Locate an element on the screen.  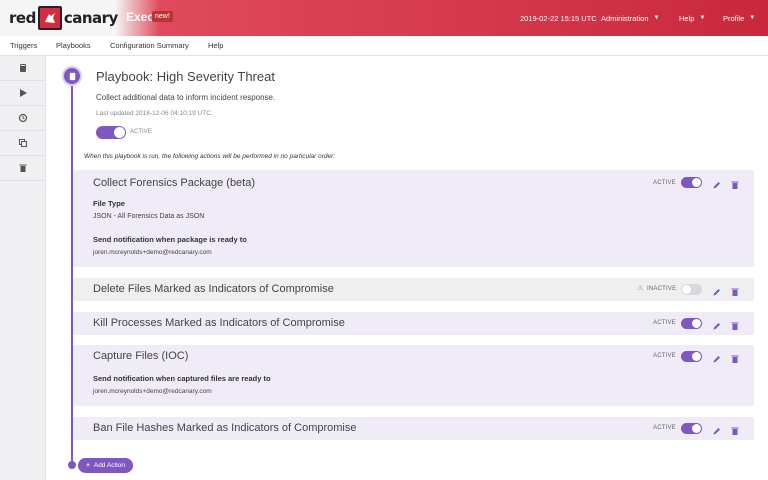
profile-menu-label: Profile is located at coordinates (734, 18).